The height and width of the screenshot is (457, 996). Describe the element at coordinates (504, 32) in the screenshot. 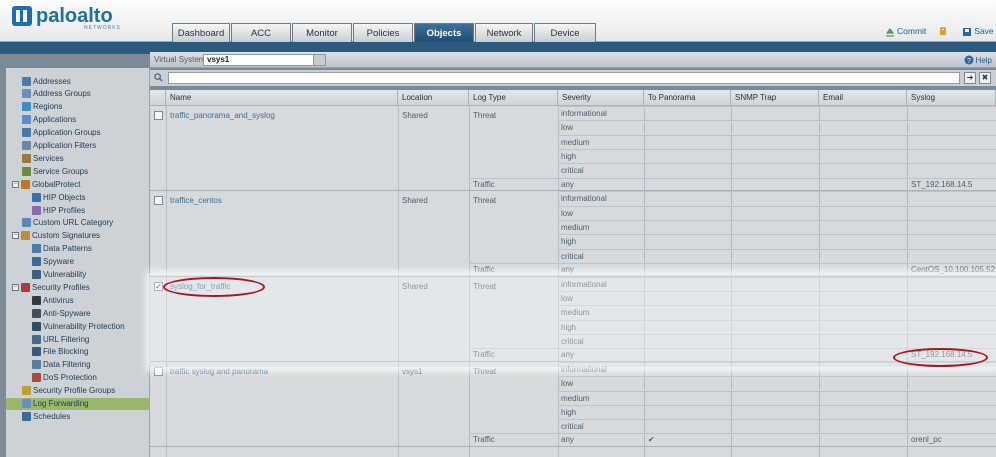

I see `tab-network: Network` at that location.